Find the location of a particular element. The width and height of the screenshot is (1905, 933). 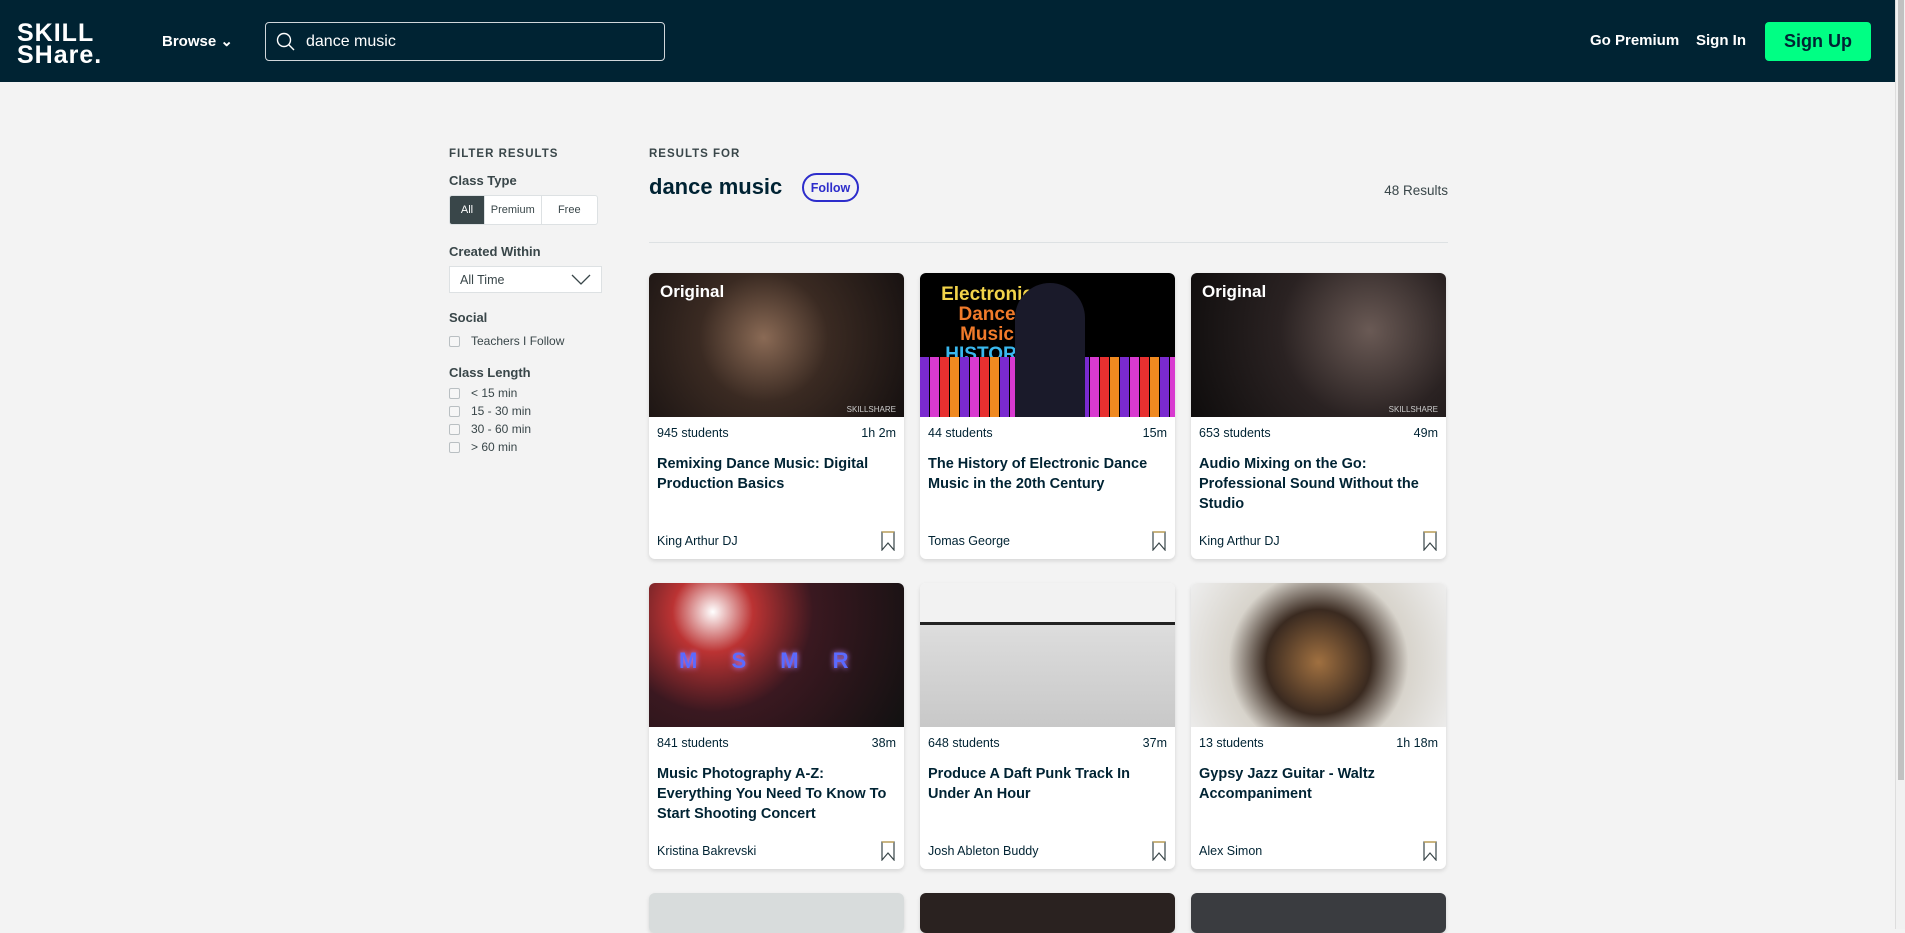

search-icon is located at coordinates (285, 41).